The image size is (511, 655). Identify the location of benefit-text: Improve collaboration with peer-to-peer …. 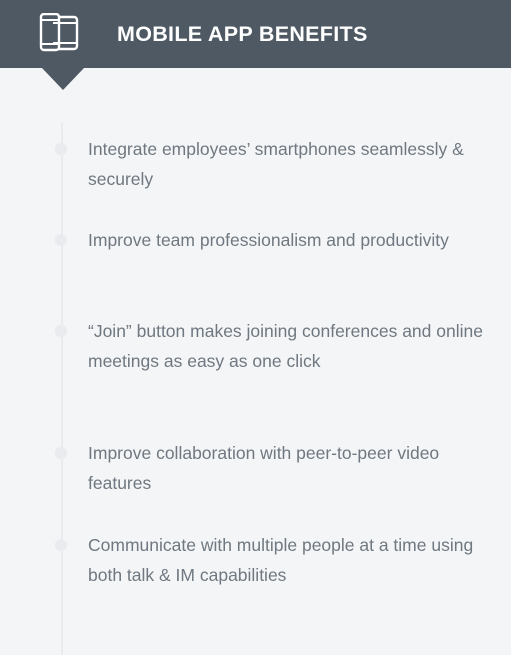
(264, 468).